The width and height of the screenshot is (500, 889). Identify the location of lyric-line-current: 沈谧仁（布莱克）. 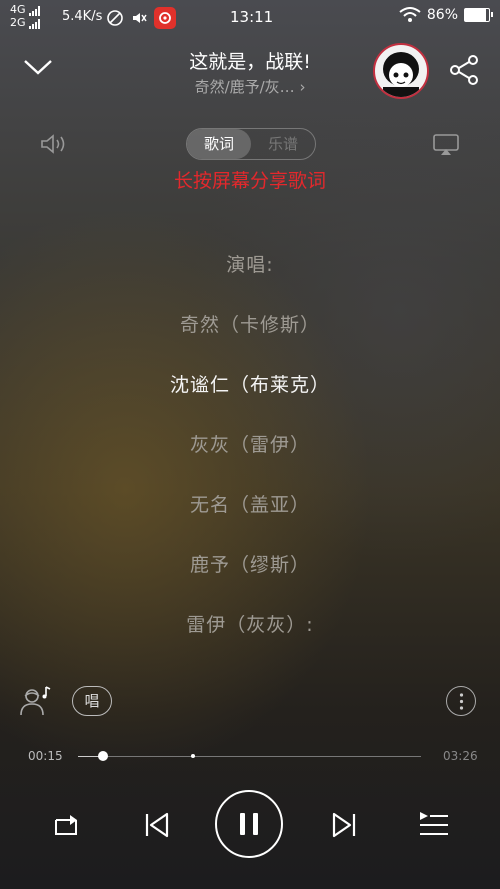
(249, 385).